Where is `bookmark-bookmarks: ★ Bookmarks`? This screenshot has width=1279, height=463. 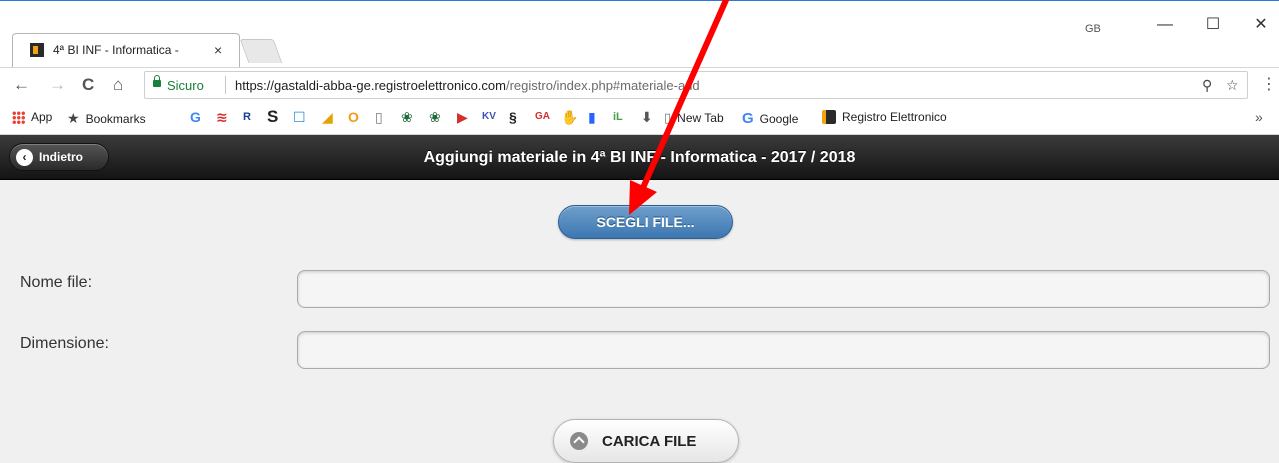
bookmark-bookmarks: ★ Bookmarks is located at coordinates (106, 118).